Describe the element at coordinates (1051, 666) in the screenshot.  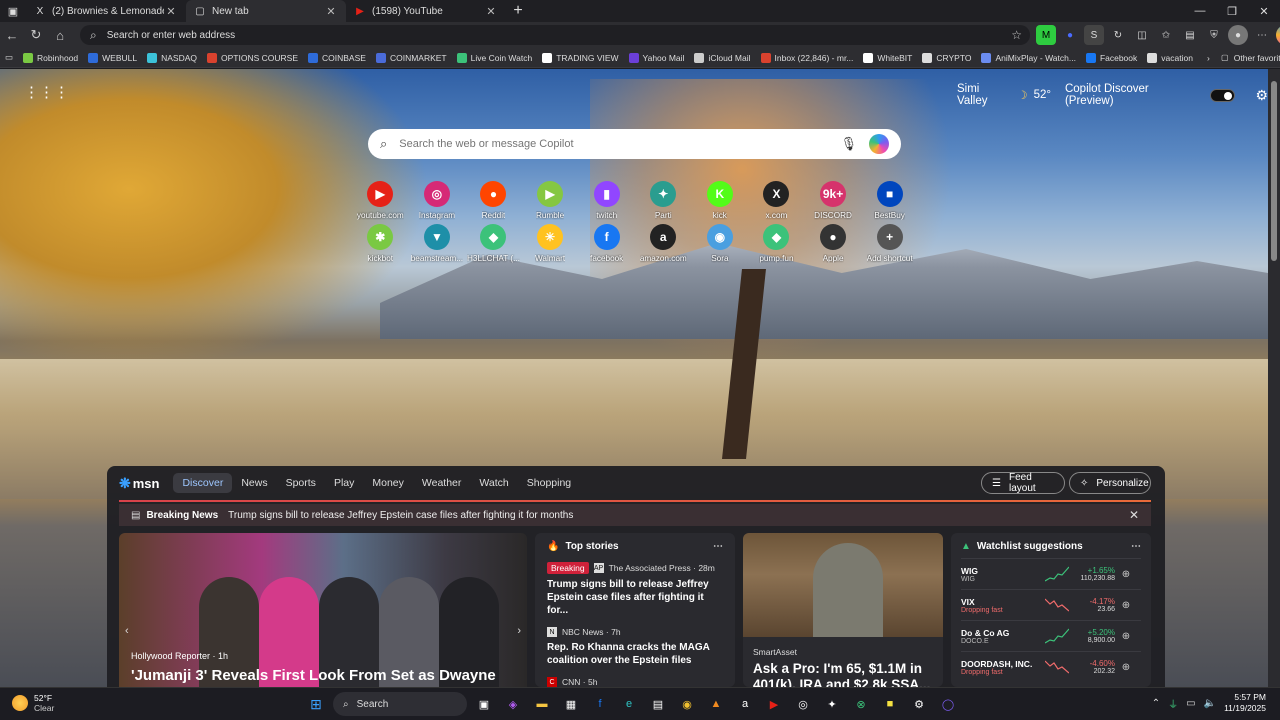
I see `watchlist-row: DOORDASH, INC. Dropping fast -4.60% 202.32 ⊕` at that location.